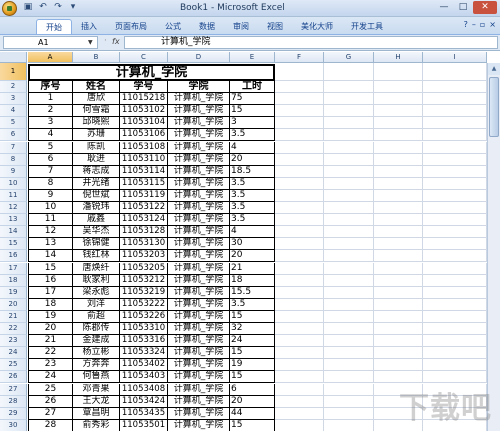  Describe the element at coordinates (96, 147) in the screenshot. I see `table-cell: 陈凯` at that location.